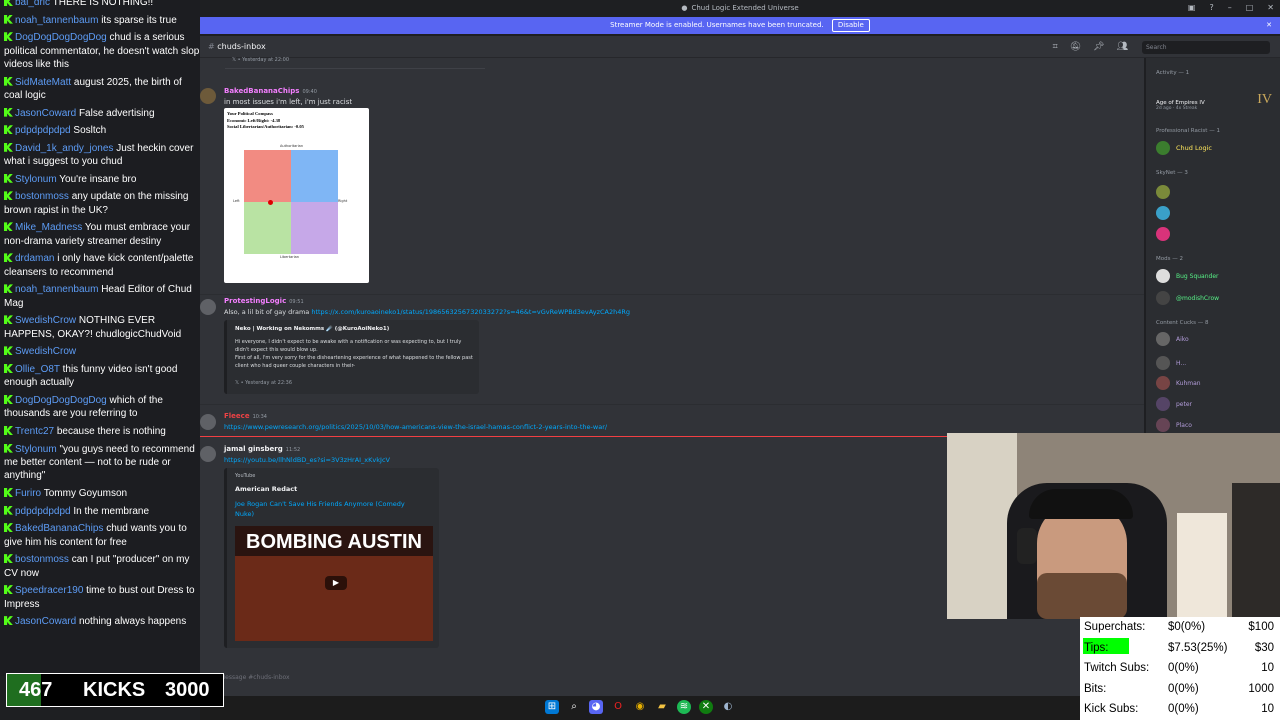  Describe the element at coordinates (684, 707) in the screenshot. I see `spotify-icon: ≋` at that location.